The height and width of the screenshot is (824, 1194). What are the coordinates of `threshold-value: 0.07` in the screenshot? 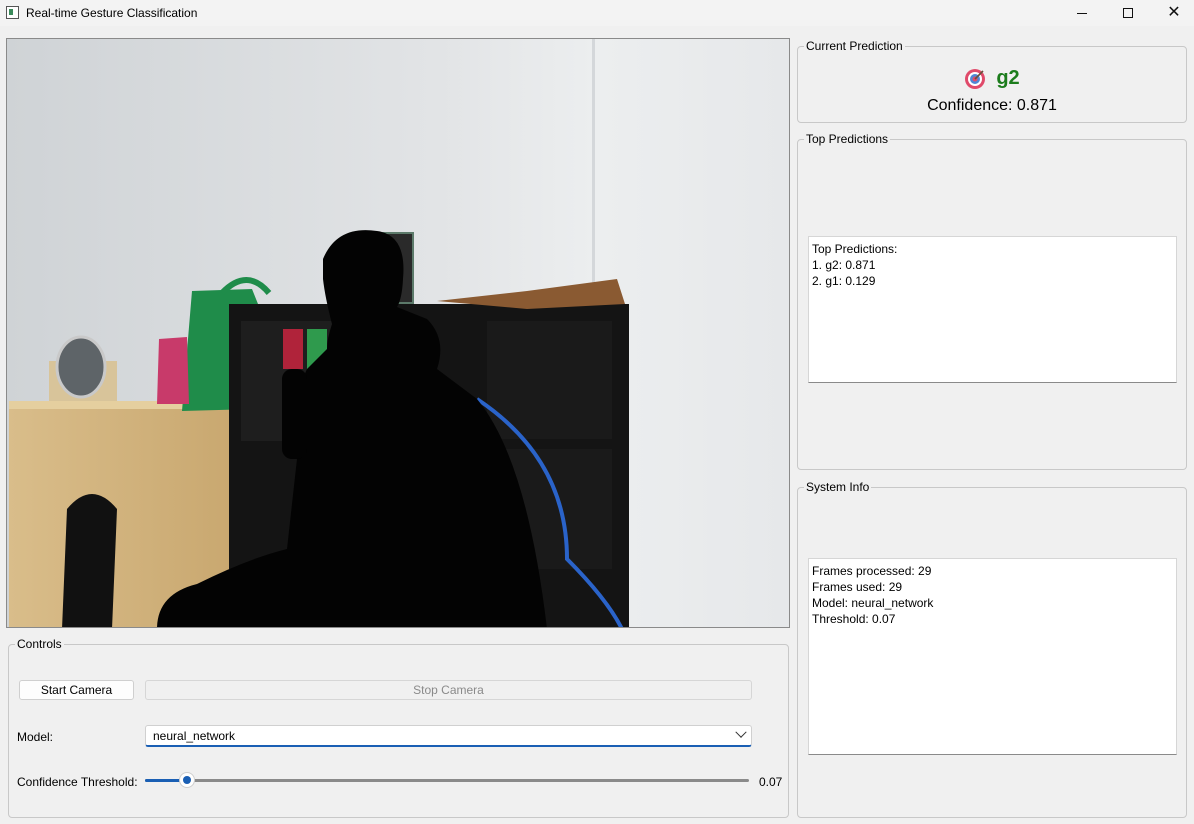 It's located at (771, 782).